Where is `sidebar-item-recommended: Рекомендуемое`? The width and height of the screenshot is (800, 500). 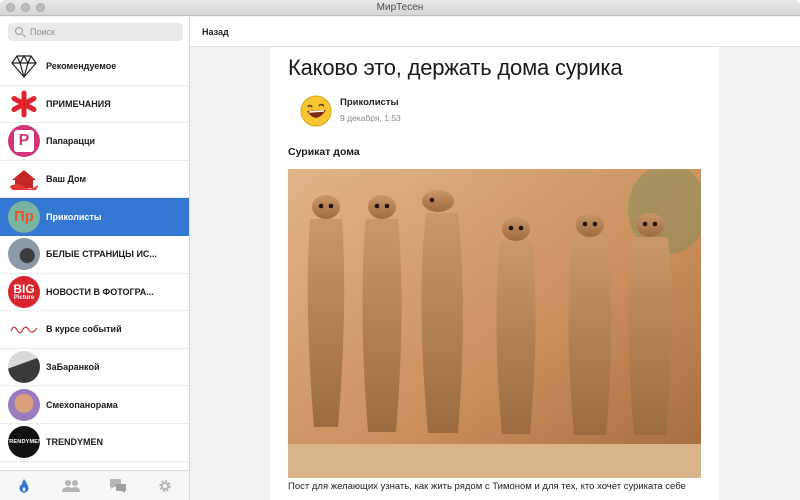
sidebar-item-recommended: Рекомендуемое is located at coordinates (94, 67).